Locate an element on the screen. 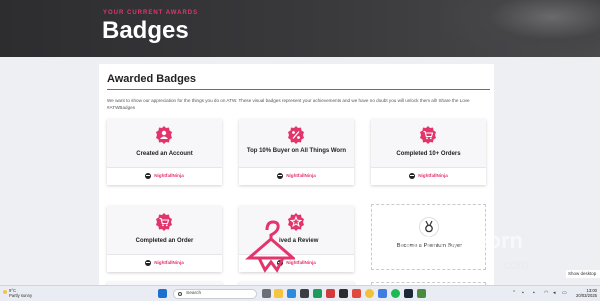  edge-icon is located at coordinates (291, 293).